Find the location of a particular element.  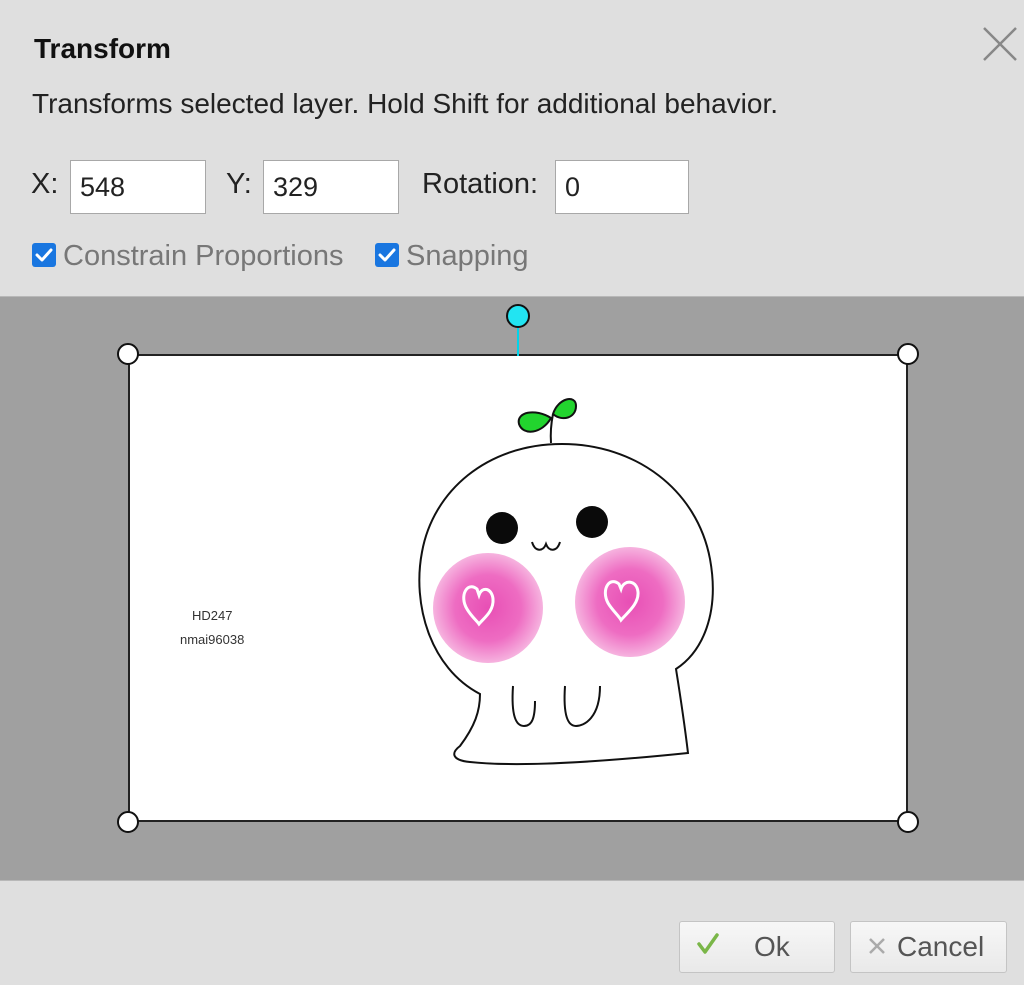

layer-illustration is located at coordinates (565, 582).